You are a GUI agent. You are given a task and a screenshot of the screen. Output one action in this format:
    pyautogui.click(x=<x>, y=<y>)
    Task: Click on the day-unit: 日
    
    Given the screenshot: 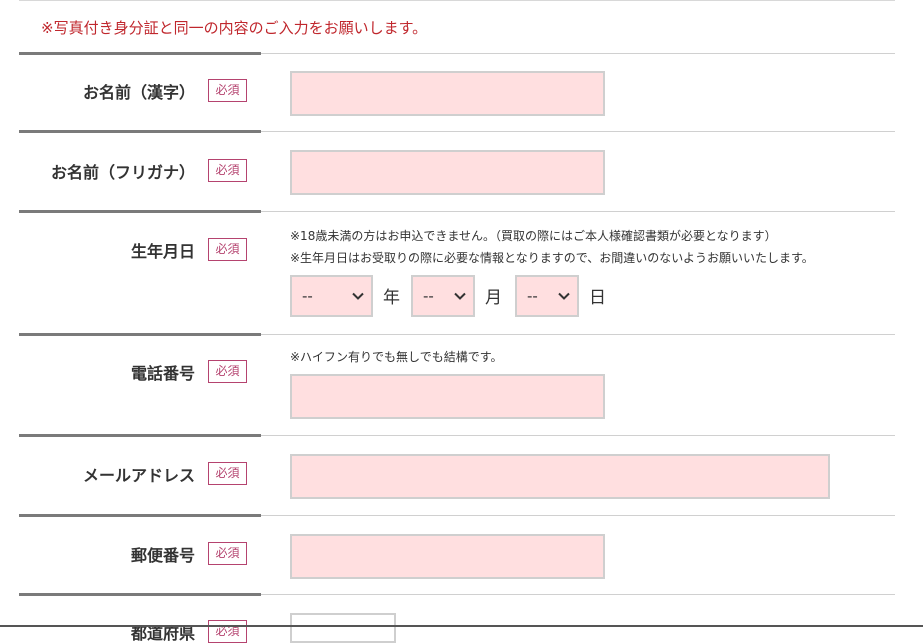 What is the action you would take?
    pyautogui.click(x=597, y=298)
    